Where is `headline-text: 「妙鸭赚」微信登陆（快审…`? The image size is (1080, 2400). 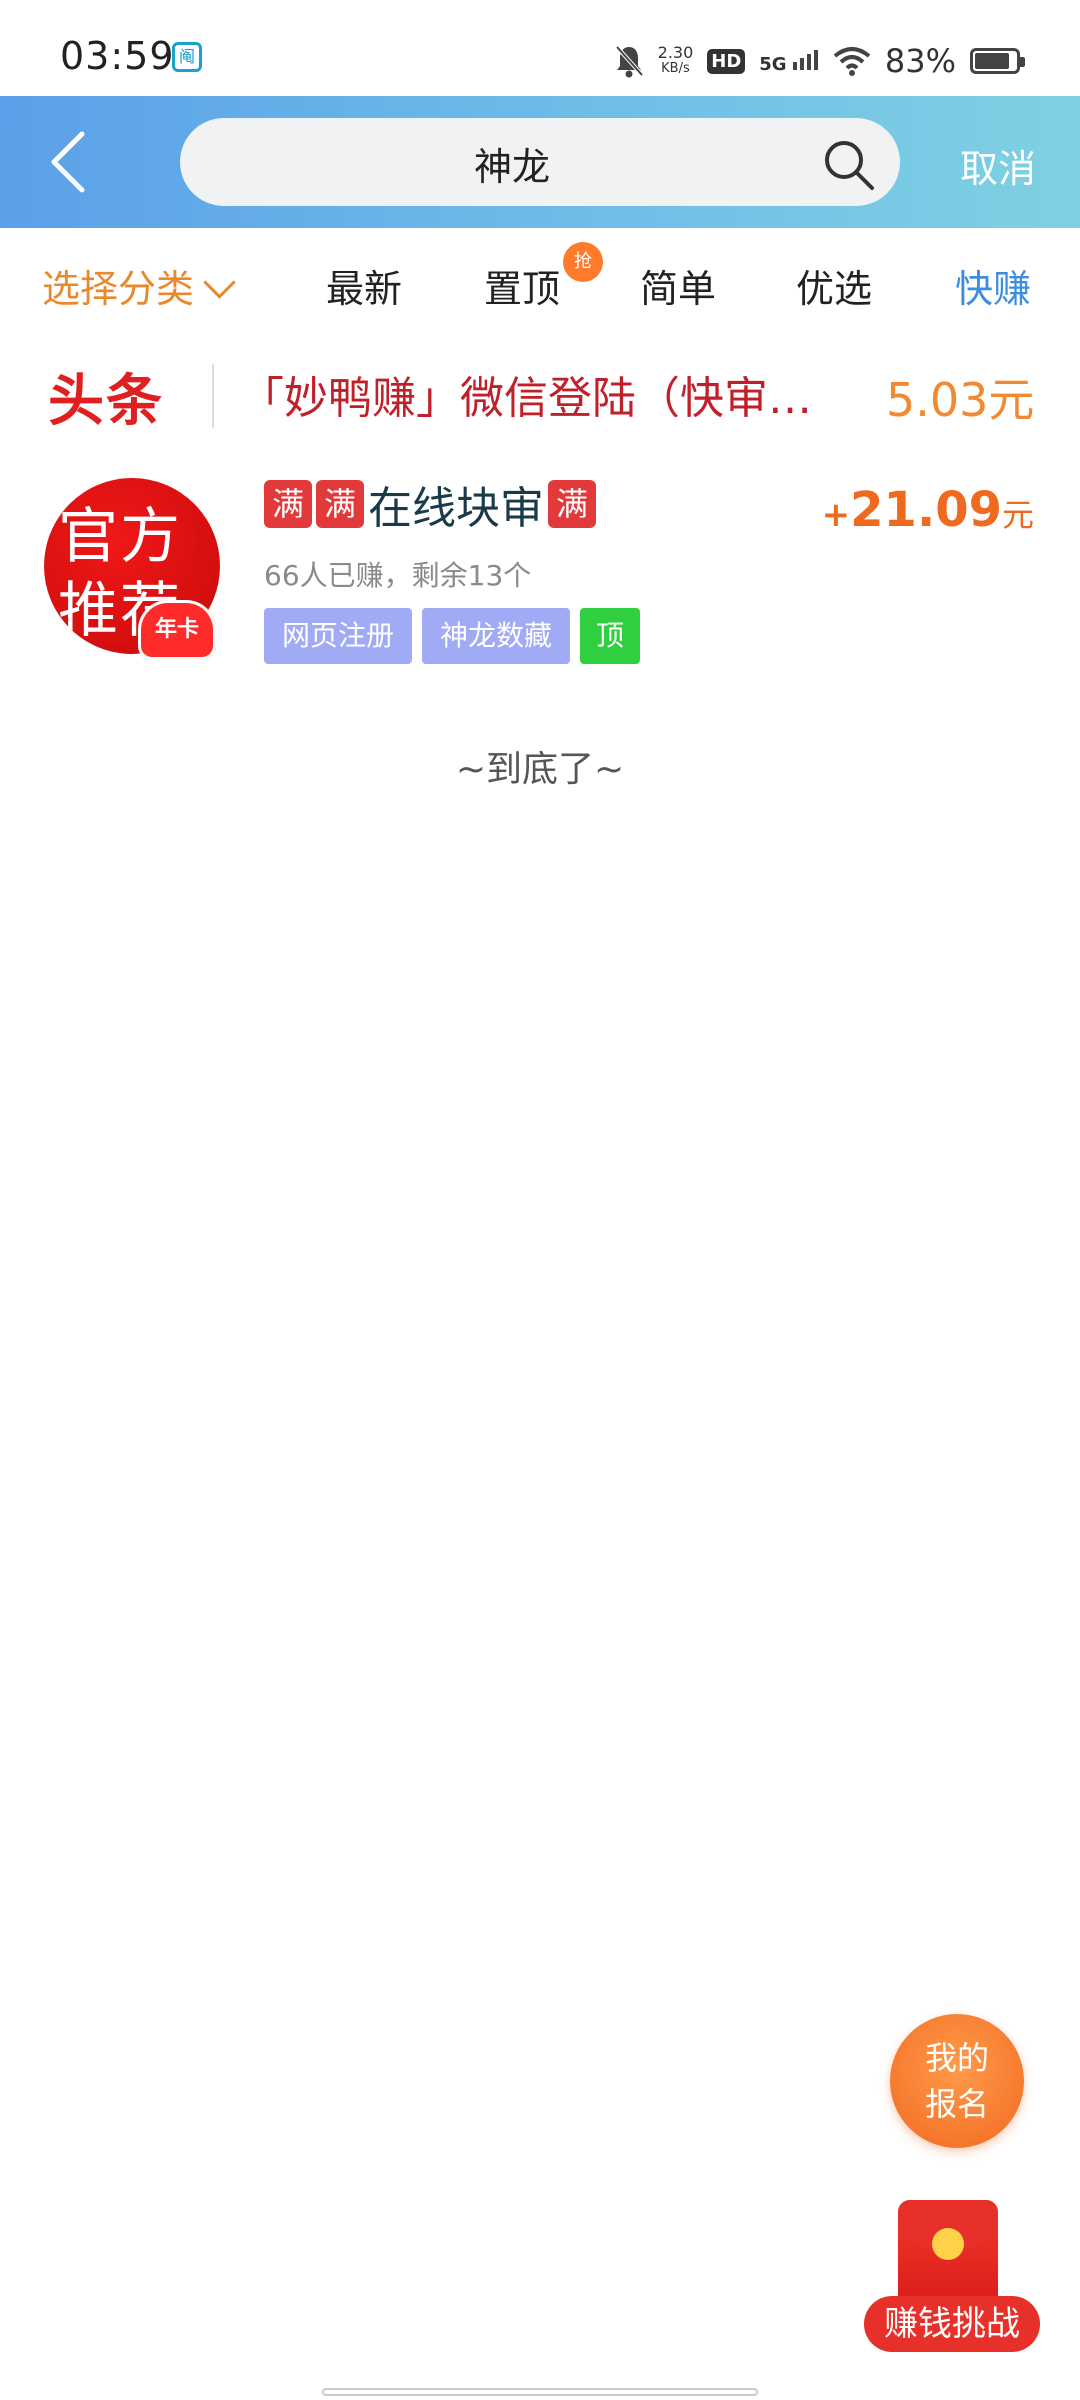
headline-text: 「妙鸭赚」微信登陆（快审… is located at coordinates (526, 398).